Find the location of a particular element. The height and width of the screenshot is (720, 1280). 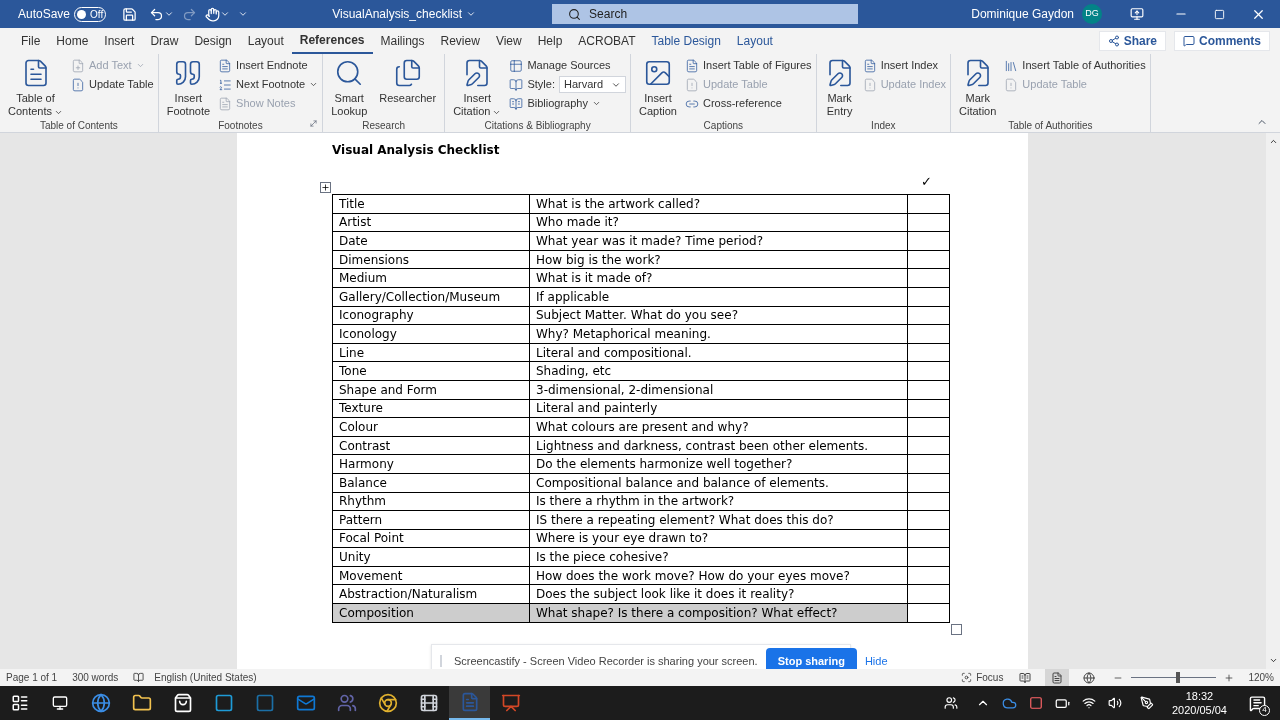

table-resize-handle is located at coordinates (956, 629).